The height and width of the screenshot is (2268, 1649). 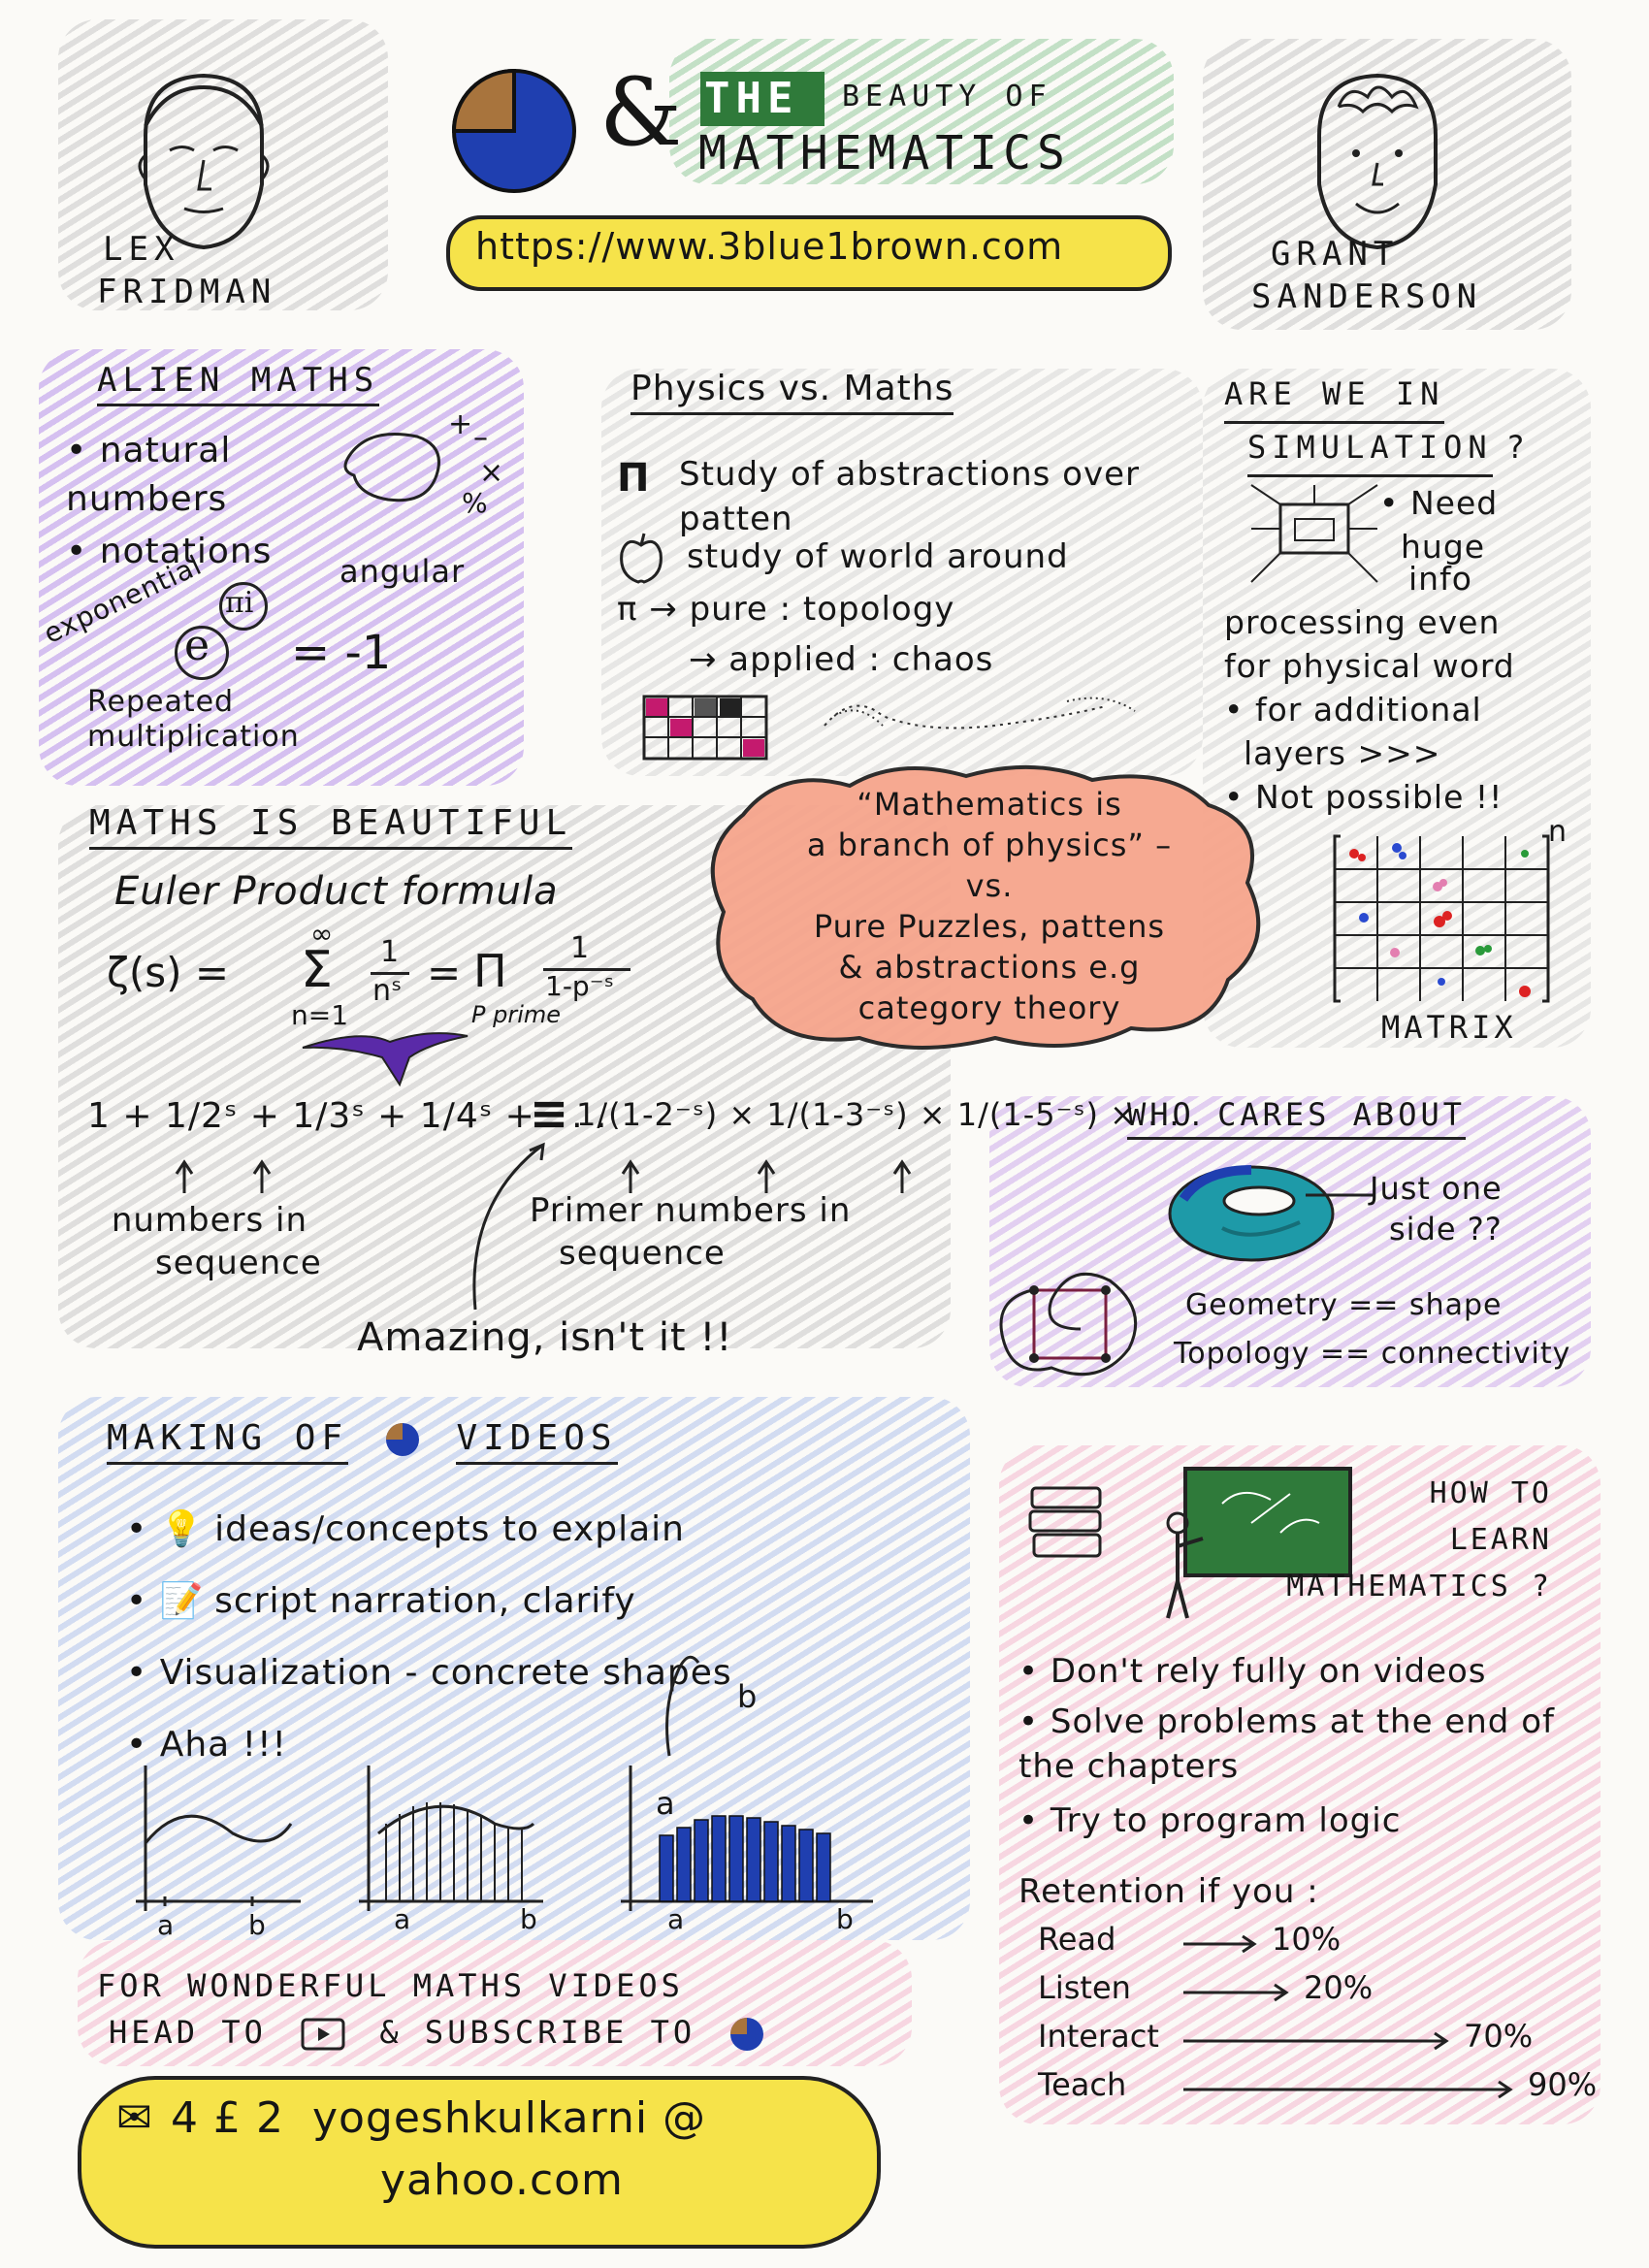 I want to click on grant-portrait, so click(x=1377, y=161).